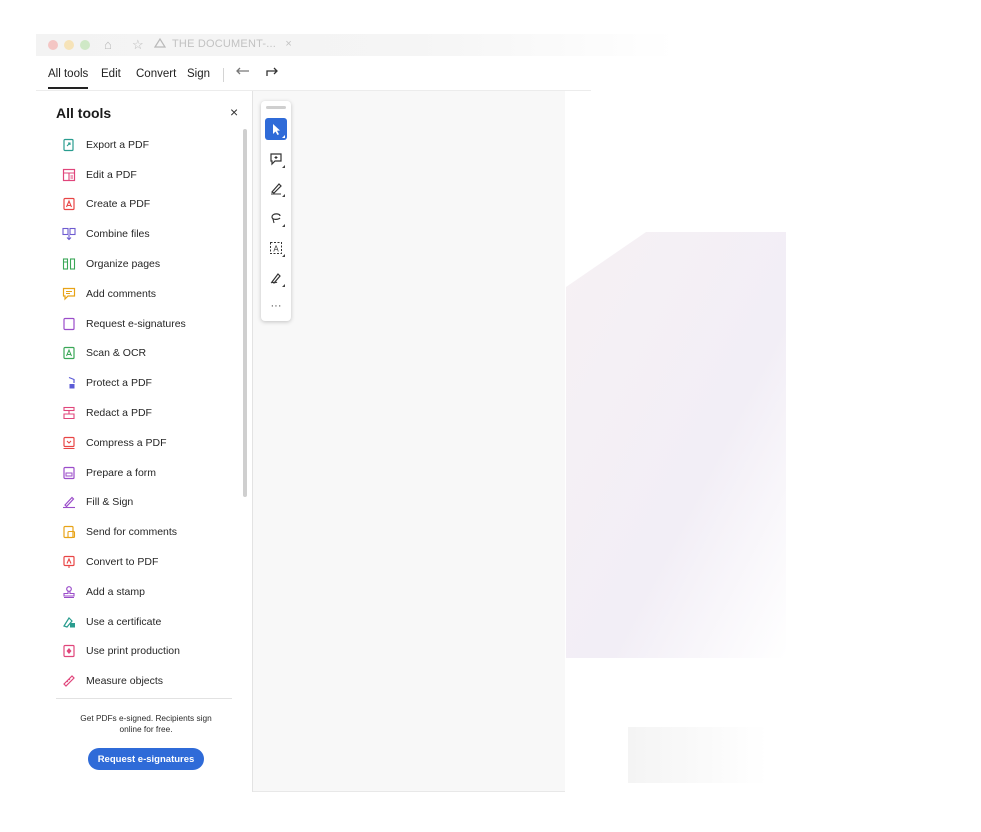  I want to click on tool-item-protect-pdf: Protect a PDF, so click(138, 383).